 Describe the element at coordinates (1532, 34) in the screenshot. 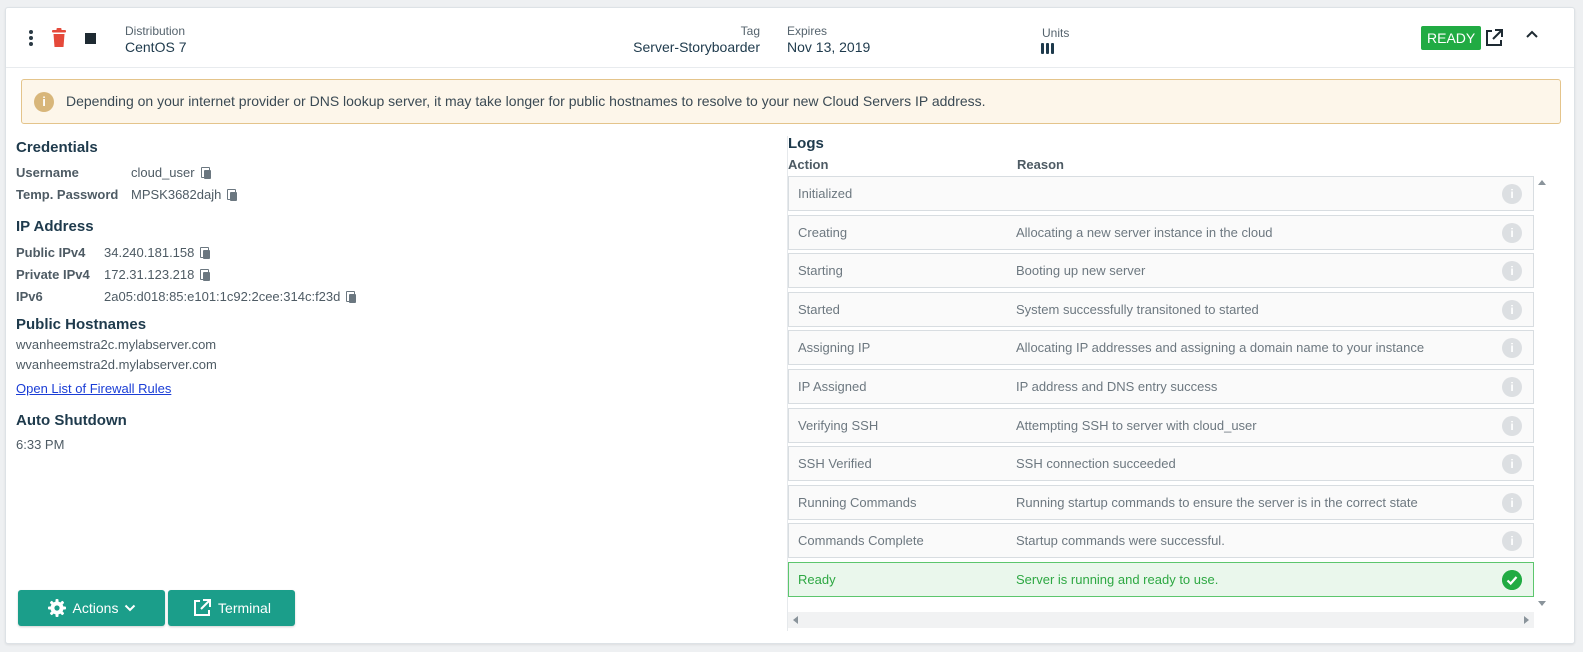

I see `collapse-chevron-icon` at that location.